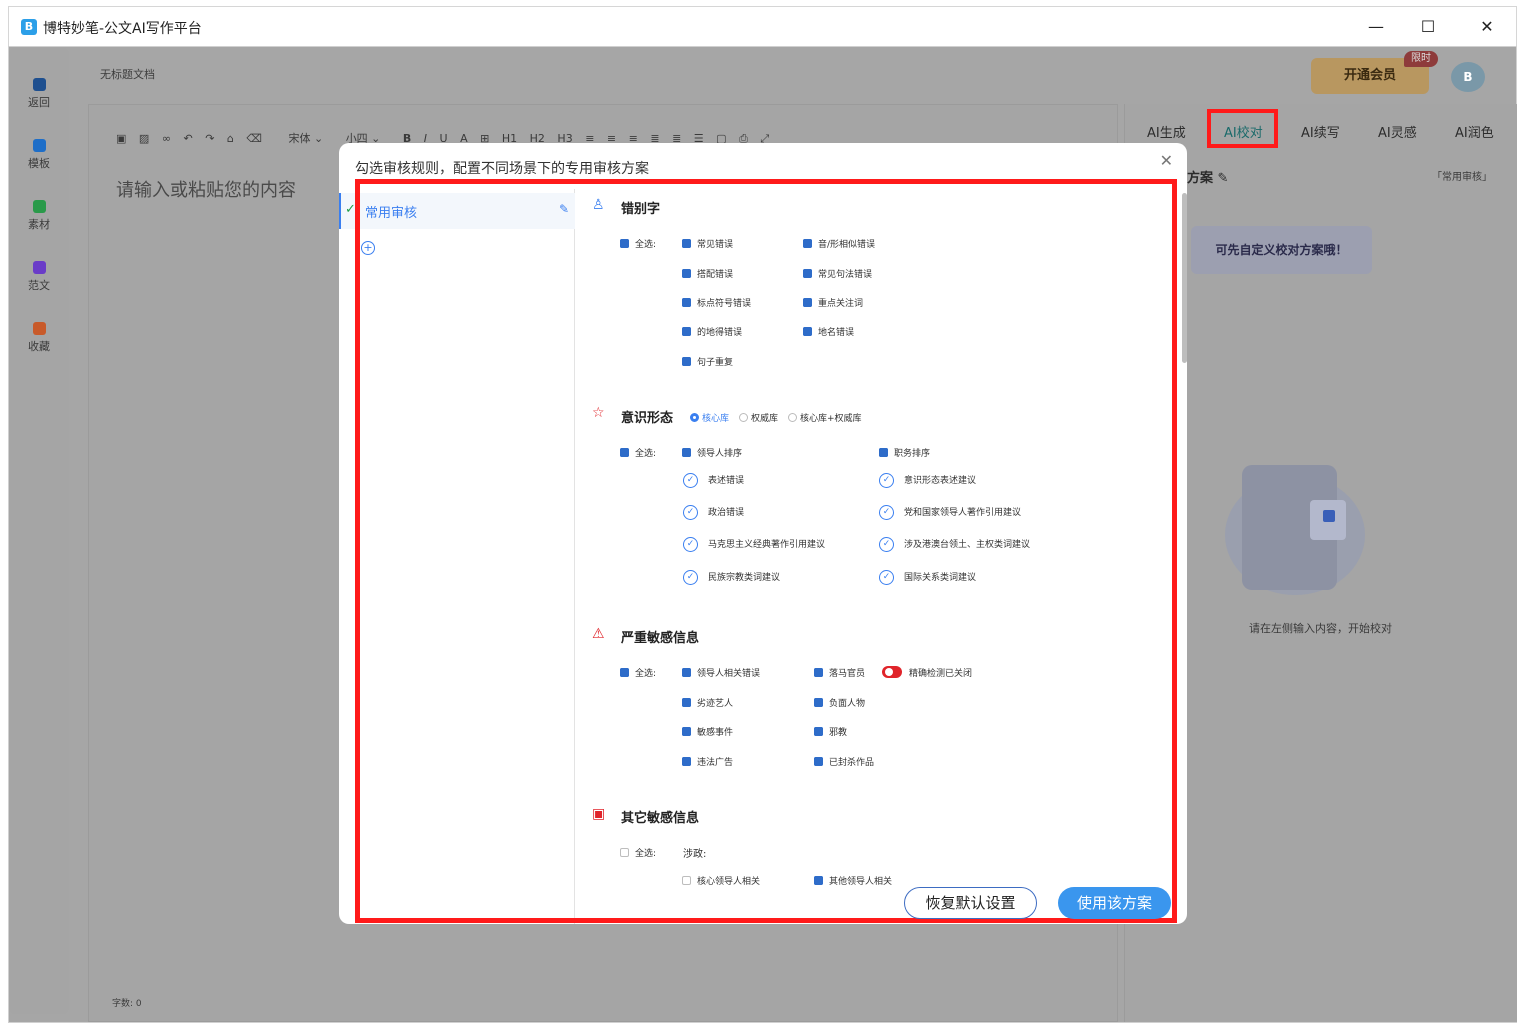 Image resolution: width=1525 pixels, height=1031 pixels. I want to click on tab-ai-continue: AI续写, so click(1320, 131).